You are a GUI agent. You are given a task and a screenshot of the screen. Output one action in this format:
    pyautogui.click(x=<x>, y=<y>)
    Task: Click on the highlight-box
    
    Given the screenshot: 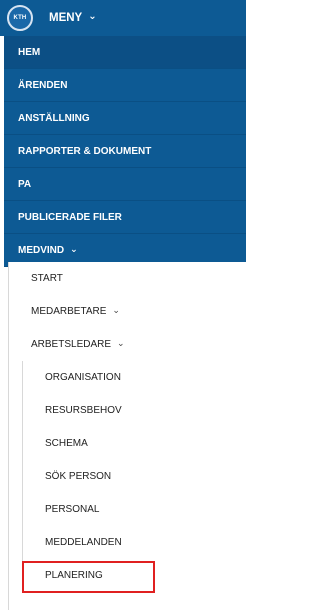 What is the action you would take?
    pyautogui.click(x=88, y=577)
    